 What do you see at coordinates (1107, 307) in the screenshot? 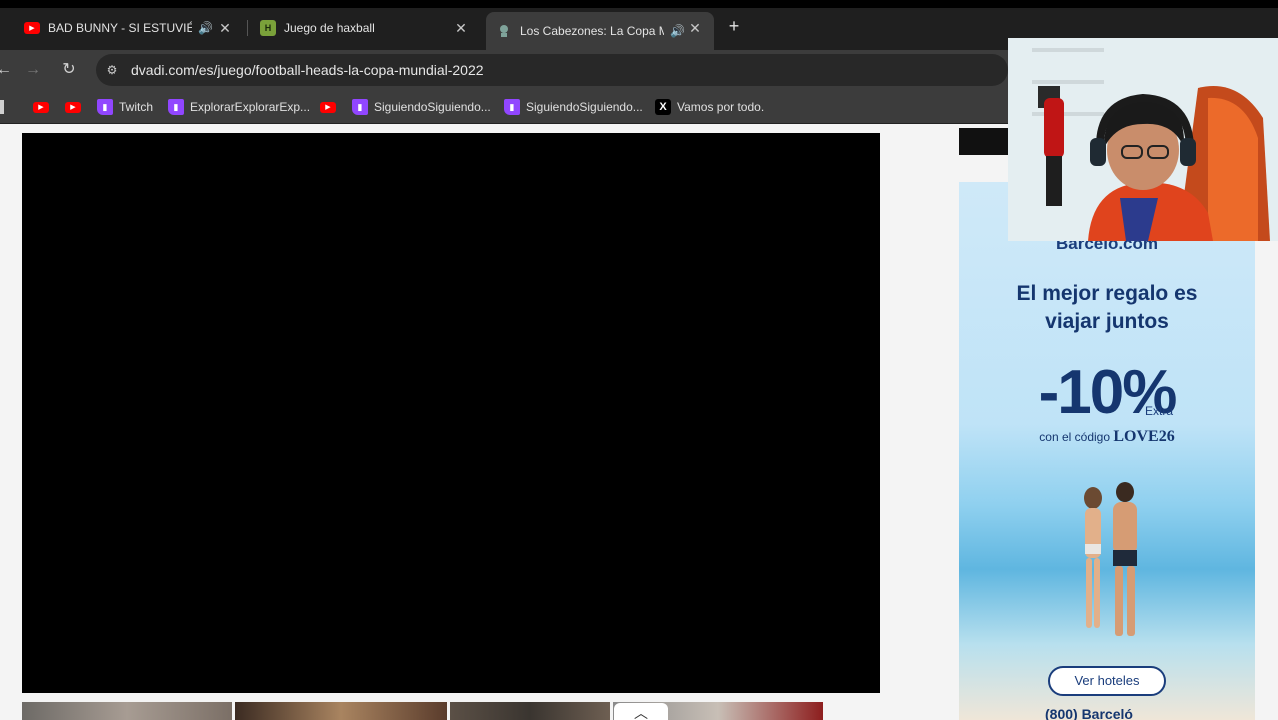
I see `ad-headline: El mejor regalo es viajar juntos` at bounding box center [1107, 307].